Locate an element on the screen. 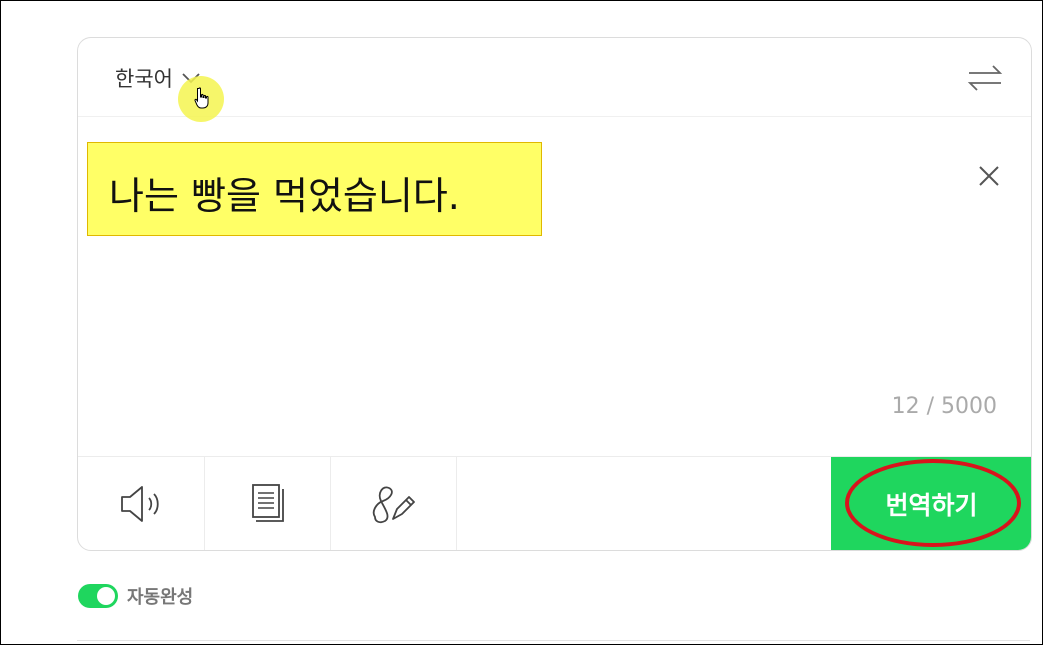 The height and width of the screenshot is (645, 1043). close-icon is located at coordinates (989, 176).